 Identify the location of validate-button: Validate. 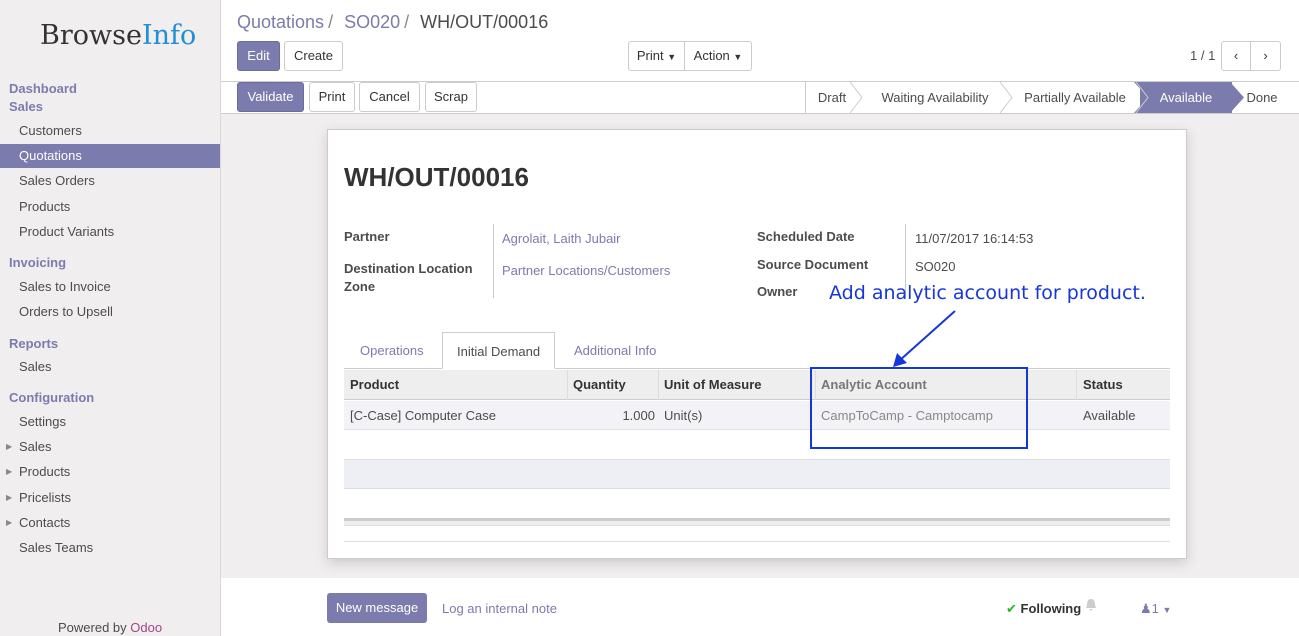
(270, 97).